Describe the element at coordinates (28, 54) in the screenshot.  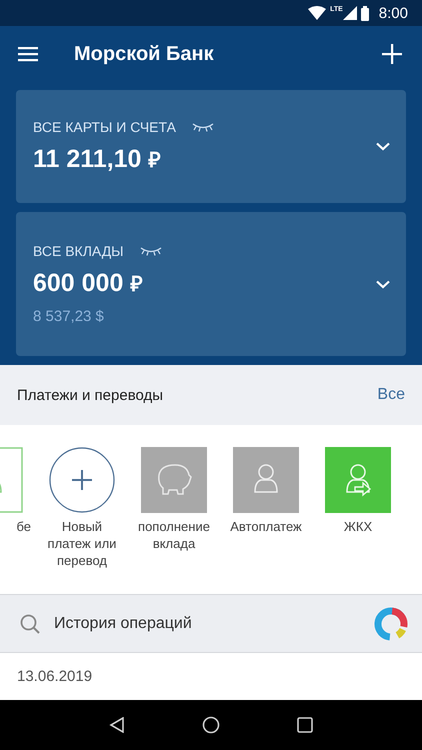
I see `menu-icon` at that location.